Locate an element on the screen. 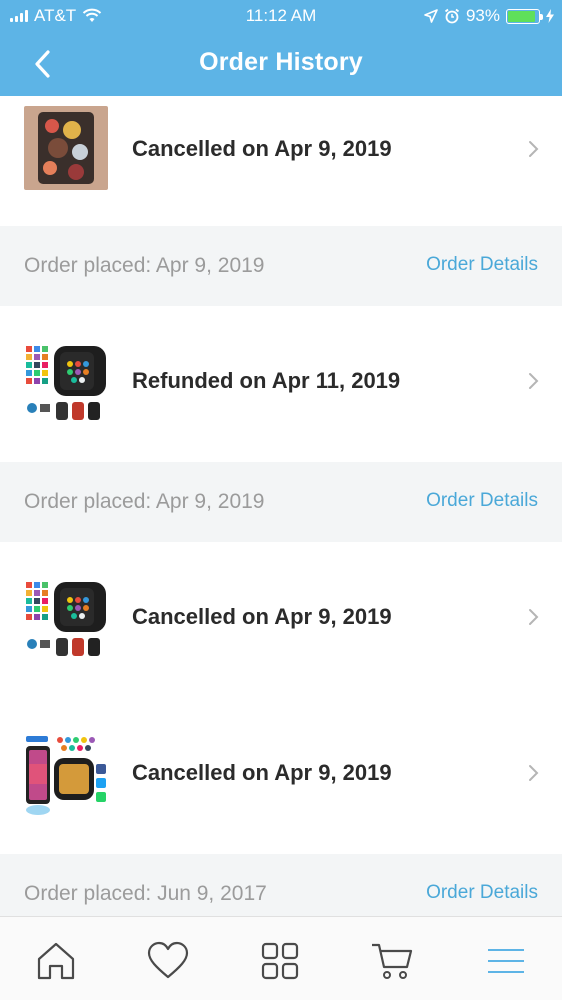 The width and height of the screenshot is (562, 1000). heart-icon is located at coordinates (168, 961).